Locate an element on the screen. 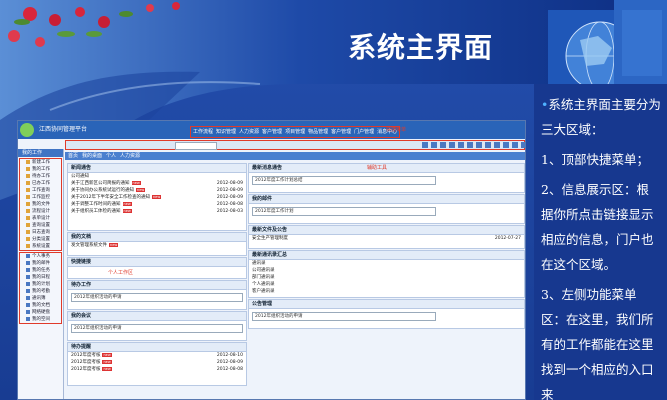 This screenshot has width=667, height=400. sidebar-item: 新建工作 is located at coordinates (40, 162).